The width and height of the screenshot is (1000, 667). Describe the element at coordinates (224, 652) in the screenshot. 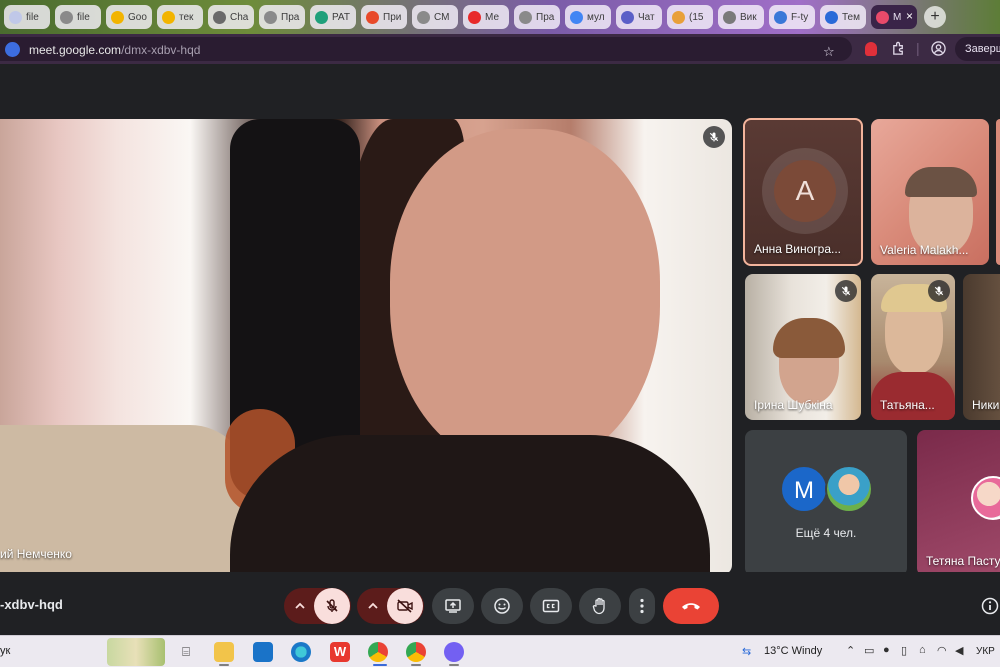

I see `file-explorer-icon` at that location.